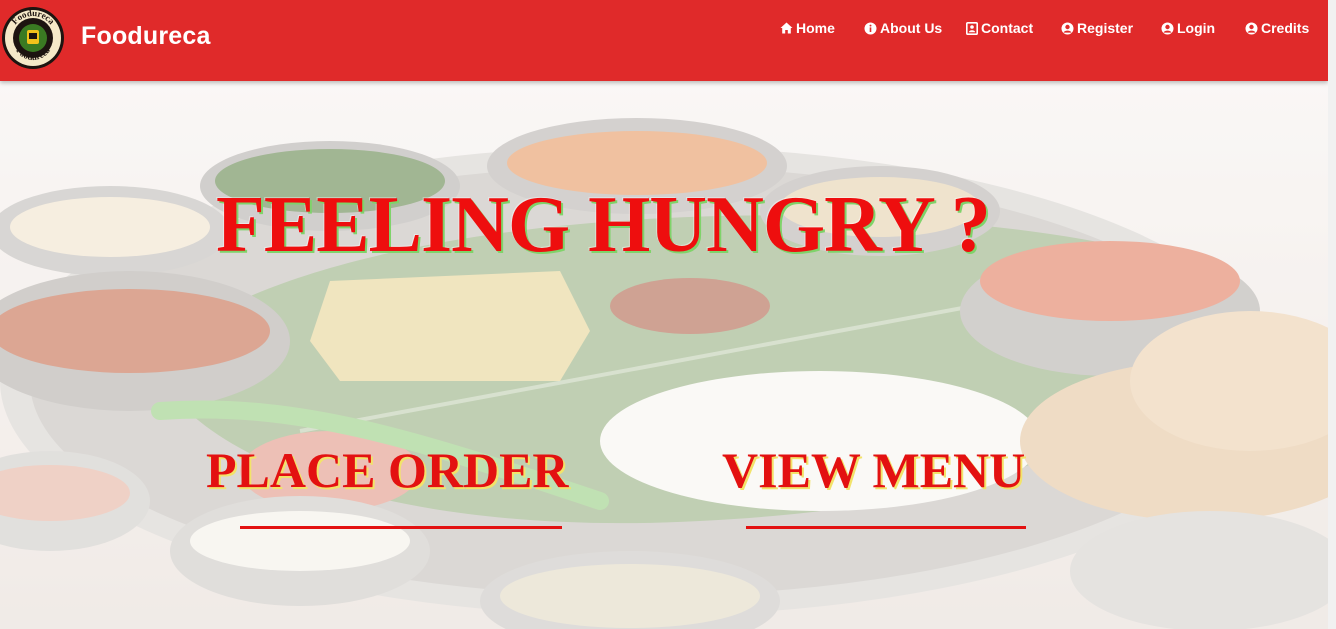 The height and width of the screenshot is (629, 1336). Describe the element at coordinates (886, 527) in the screenshot. I see `view-menu-underline` at that location.